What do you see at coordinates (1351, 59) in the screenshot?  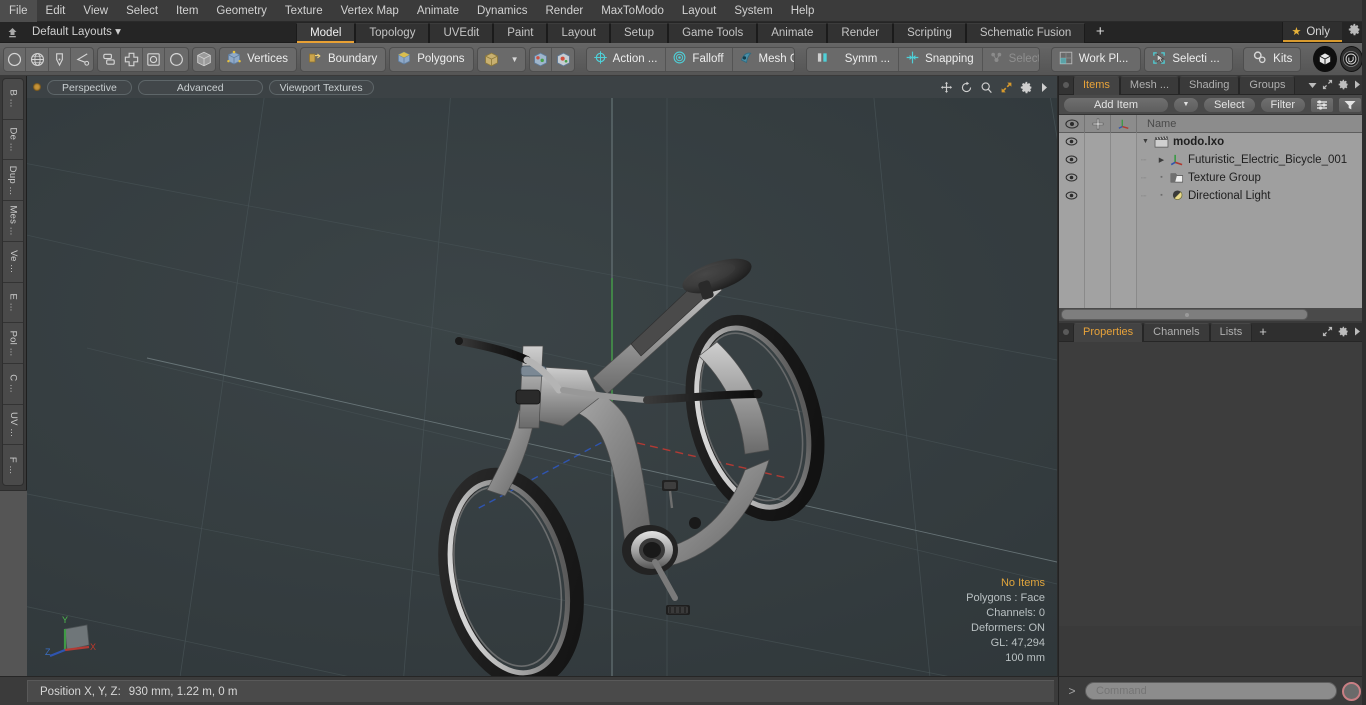 I see `unreal-logo-icon` at bounding box center [1351, 59].